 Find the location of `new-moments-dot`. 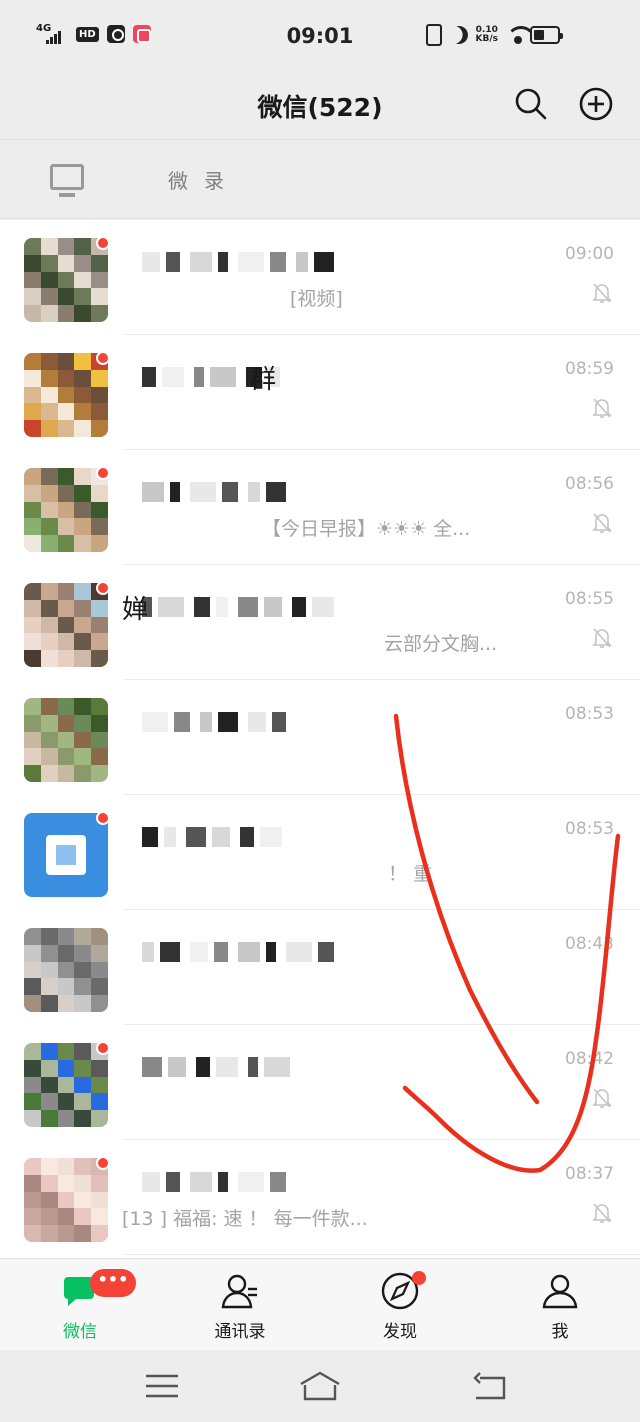

new-moments-dot is located at coordinates (419, 1278).